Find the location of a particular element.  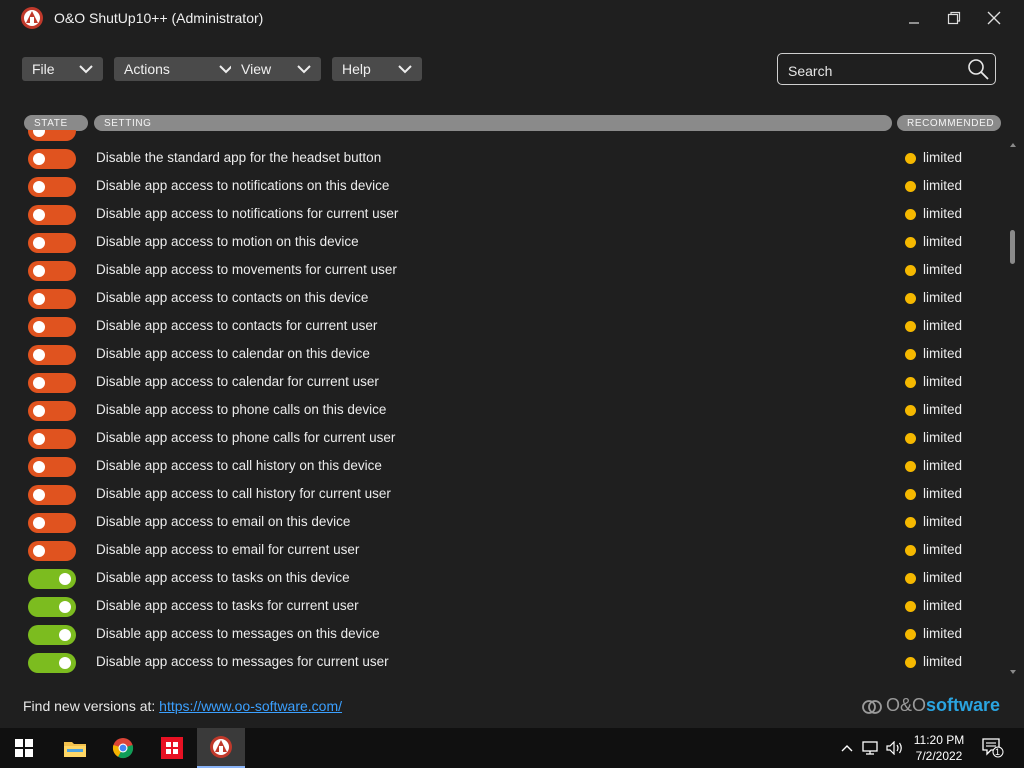

scrollbar-thumb is located at coordinates (1012, 247).